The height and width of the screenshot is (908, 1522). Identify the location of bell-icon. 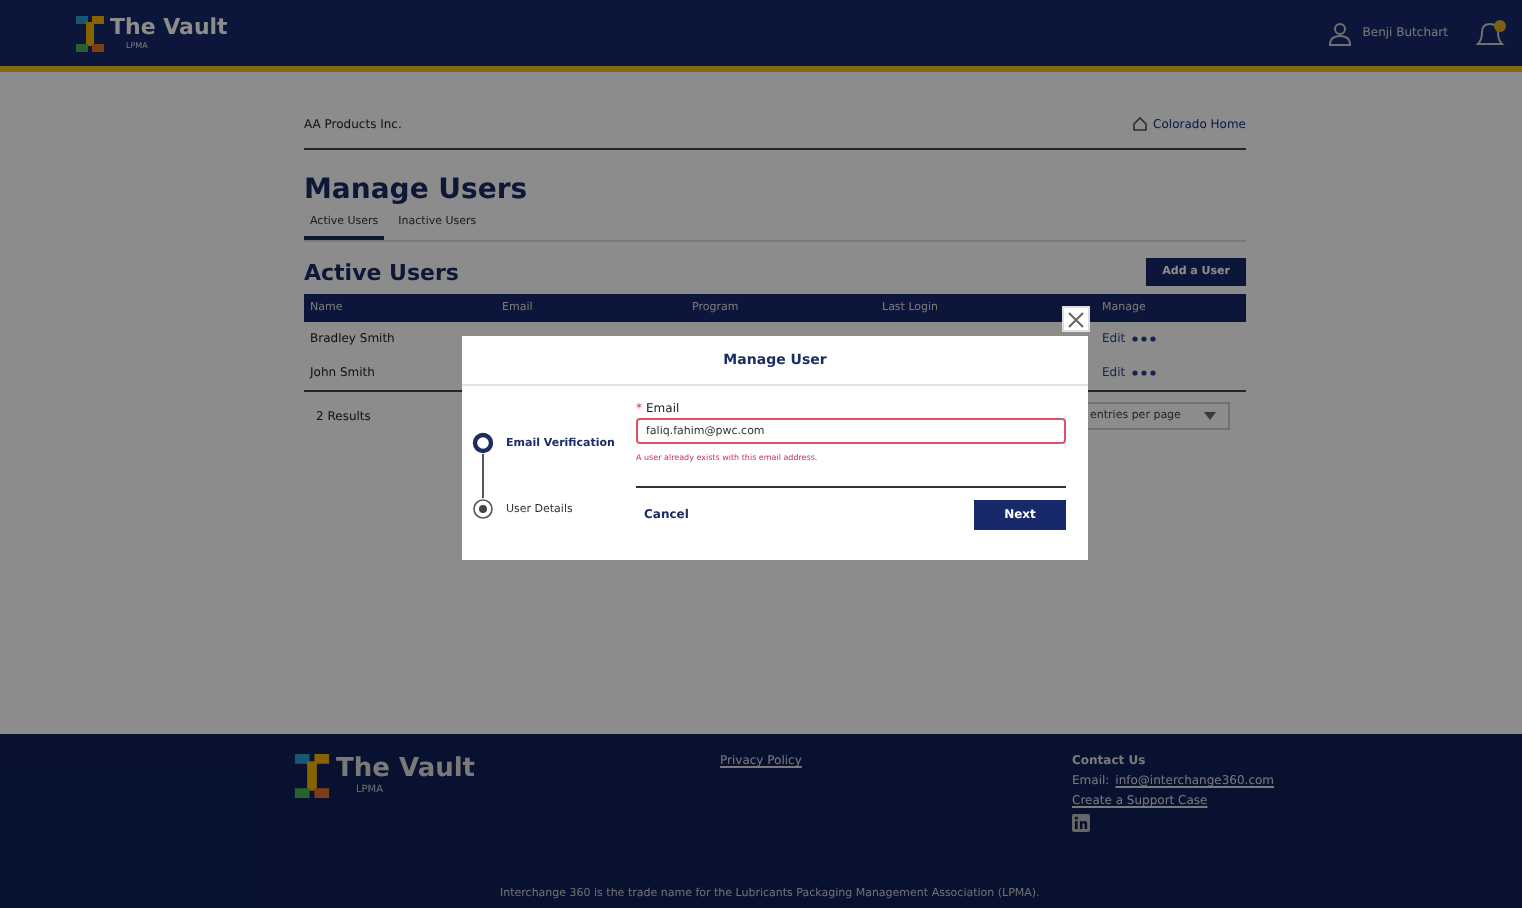
(1490, 33).